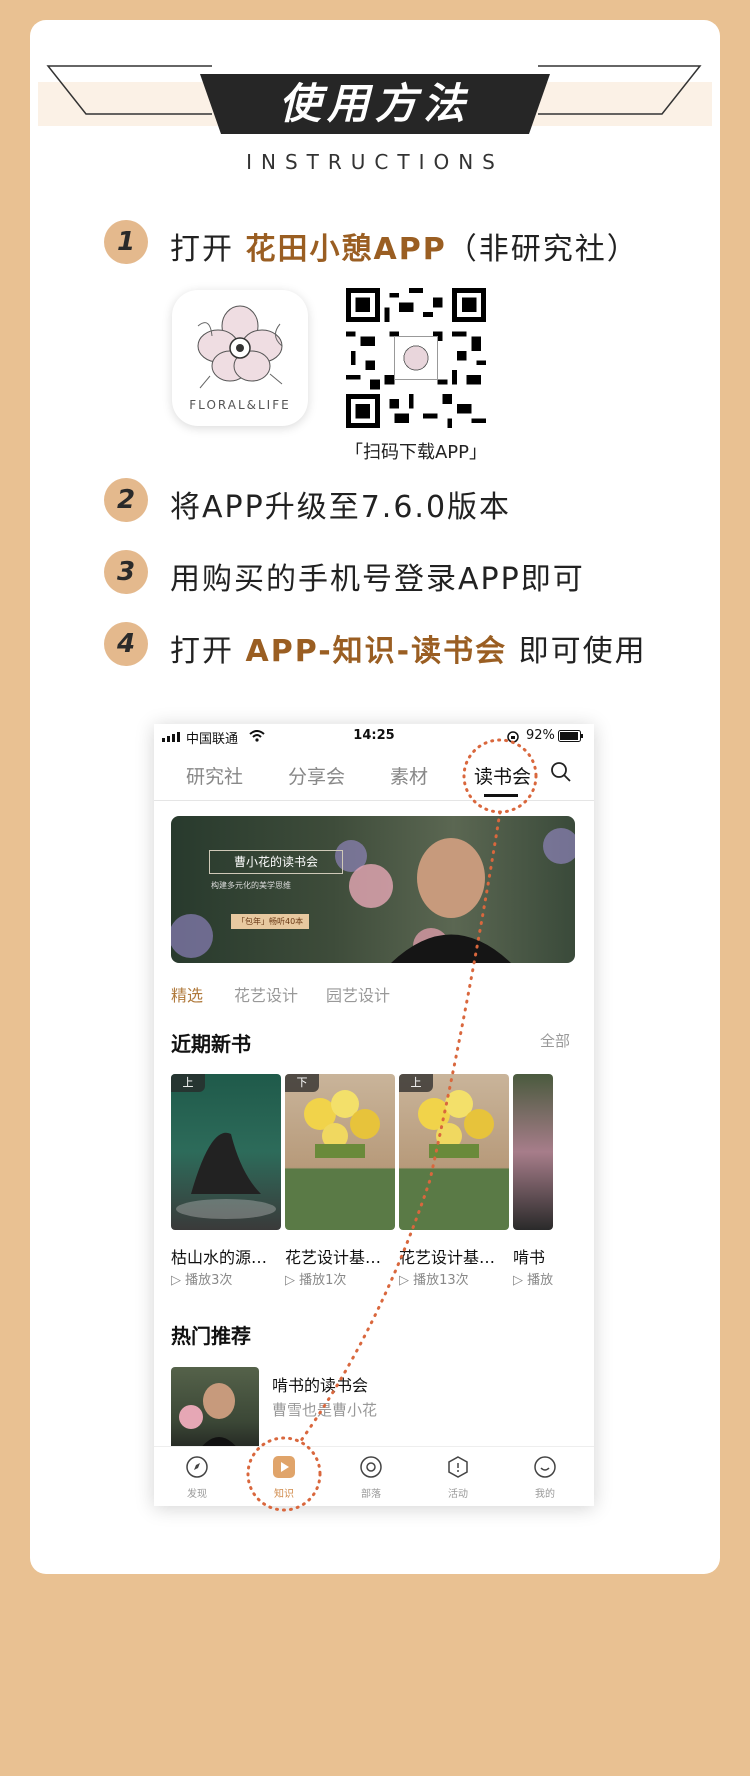 The image size is (750, 1776). Describe the element at coordinates (434, 1280) in the screenshot. I see `book-plays: ▷ 播放13次` at that location.